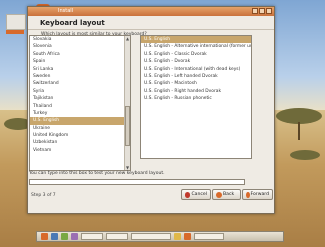 The image size is (325, 247). What do you see at coordinates (219, 194) in the screenshot?
I see `back-arrow-icon` at bounding box center [219, 194].